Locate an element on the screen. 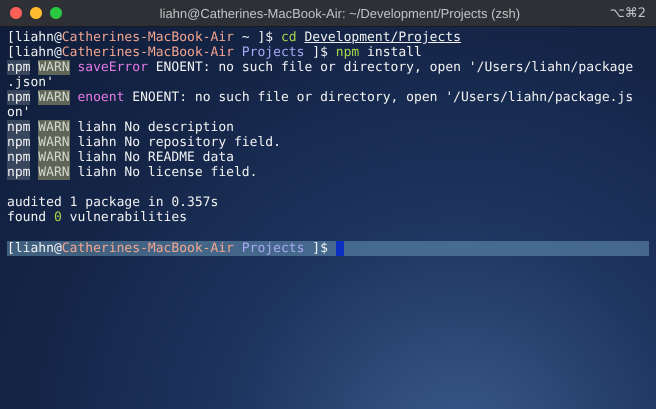  terminal-line: npm WARN enoent ENOENT: no such file or directory, open '/Users/liahn/package.js is located at coordinates (320, 97).